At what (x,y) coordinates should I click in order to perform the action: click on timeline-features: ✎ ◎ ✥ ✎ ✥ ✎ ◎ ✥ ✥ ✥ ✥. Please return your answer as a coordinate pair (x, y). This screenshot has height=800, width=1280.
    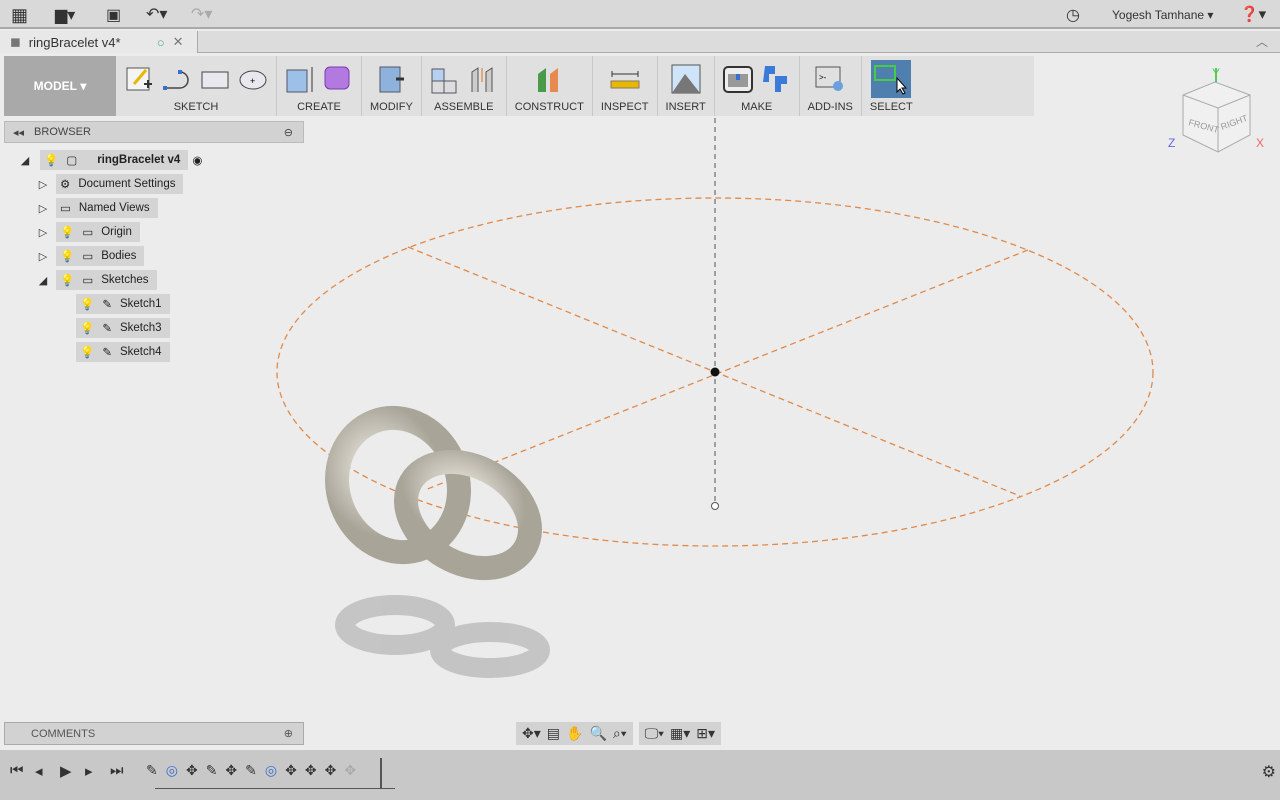
    Looking at the image, I should click on (251, 770).